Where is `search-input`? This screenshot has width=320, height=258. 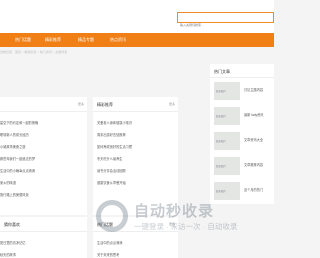 search-input is located at coordinates (225, 25).